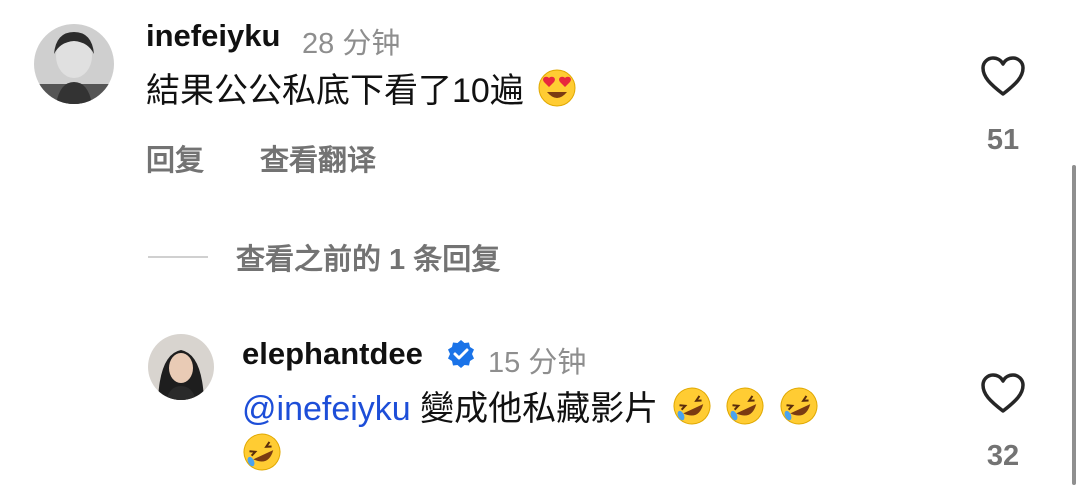 The width and height of the screenshot is (1080, 487). I want to click on replies-divider, so click(178, 257).